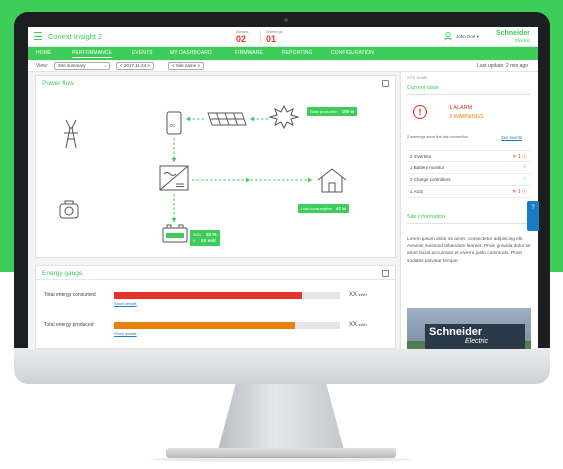 Image resolution: width=563 pixels, height=469 pixels. What do you see at coordinates (241, 39) in the screenshot?
I see `alarms-count: 02` at bounding box center [241, 39].